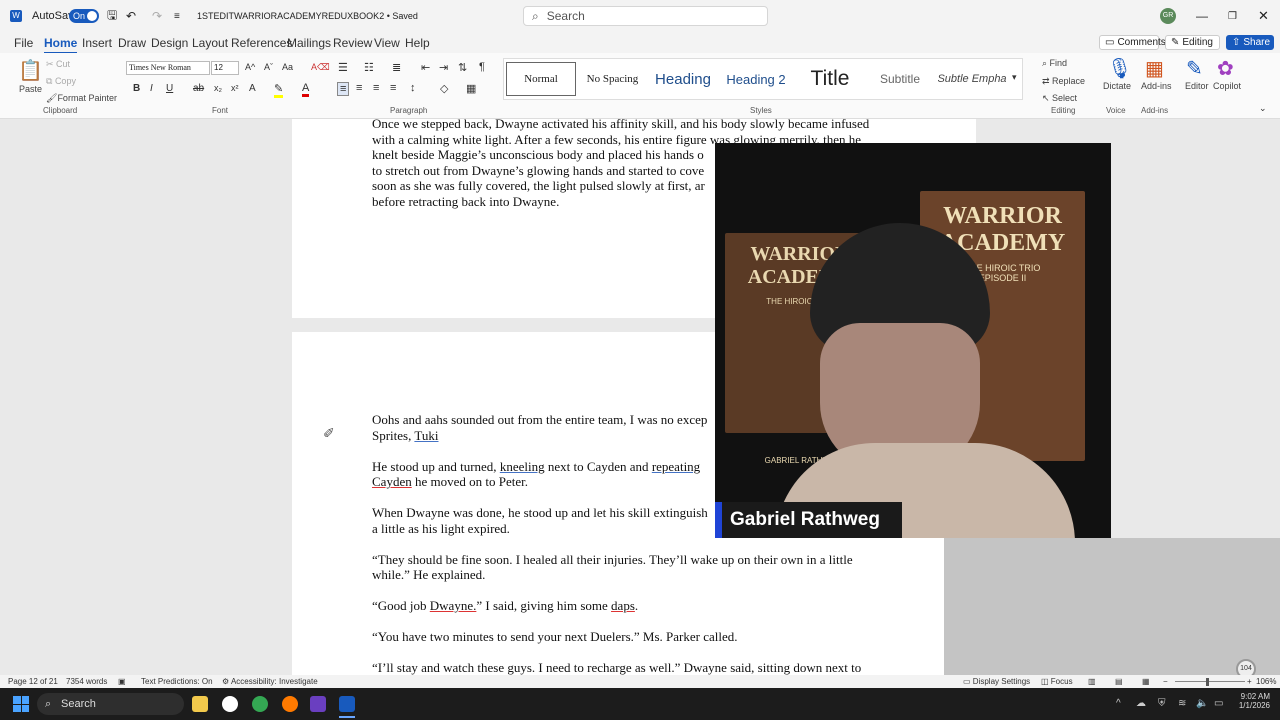 This screenshot has width=1280, height=720. Describe the element at coordinates (376, 88) in the screenshot. I see `align-right-icon: ≡` at that location.